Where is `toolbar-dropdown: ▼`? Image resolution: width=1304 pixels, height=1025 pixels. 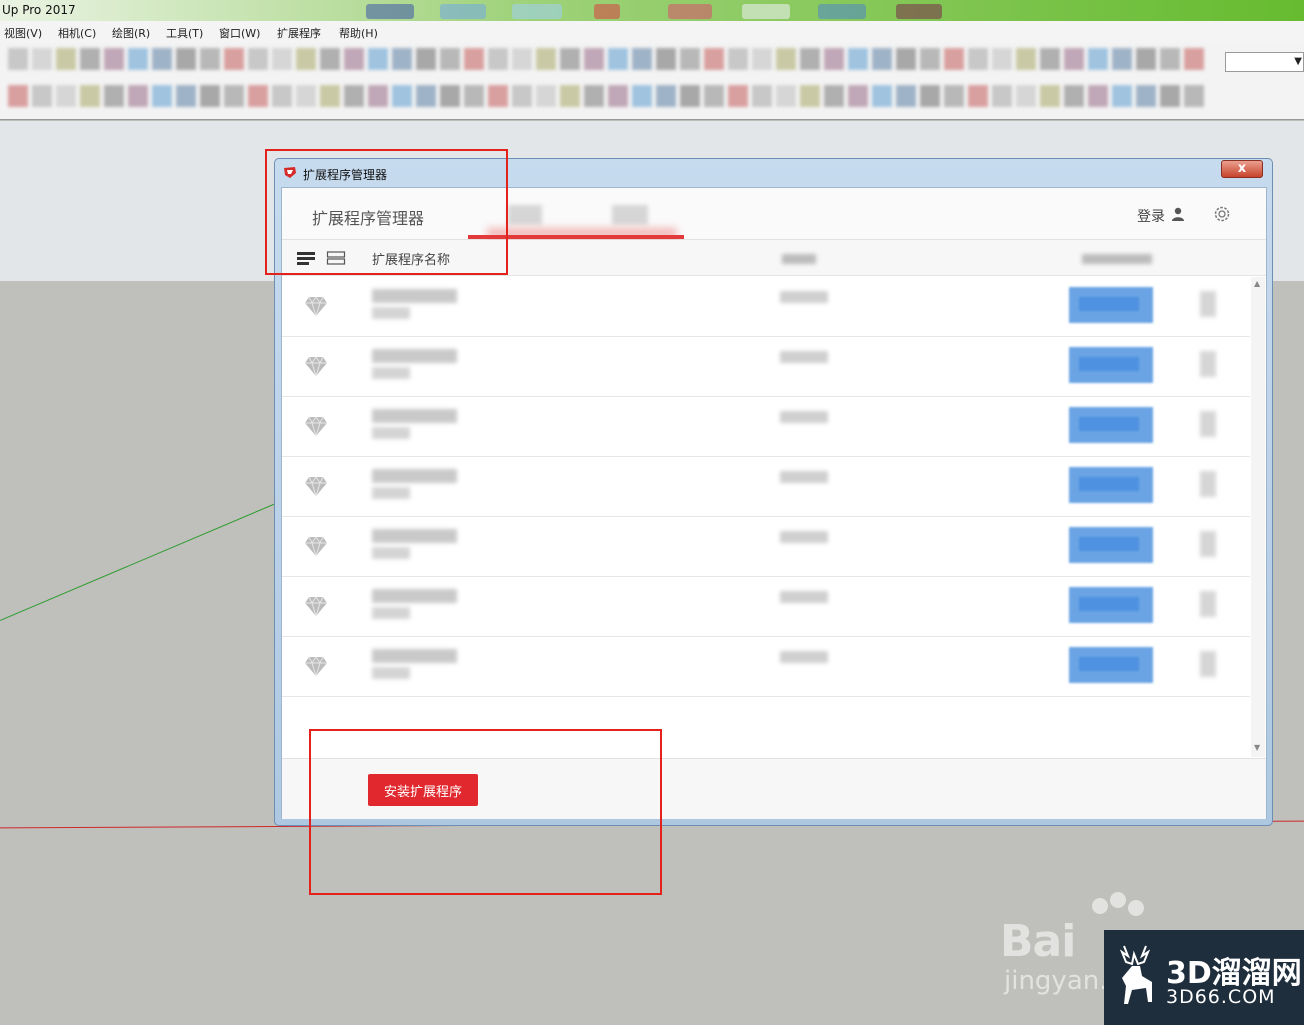 toolbar-dropdown: ▼ is located at coordinates (1264, 62).